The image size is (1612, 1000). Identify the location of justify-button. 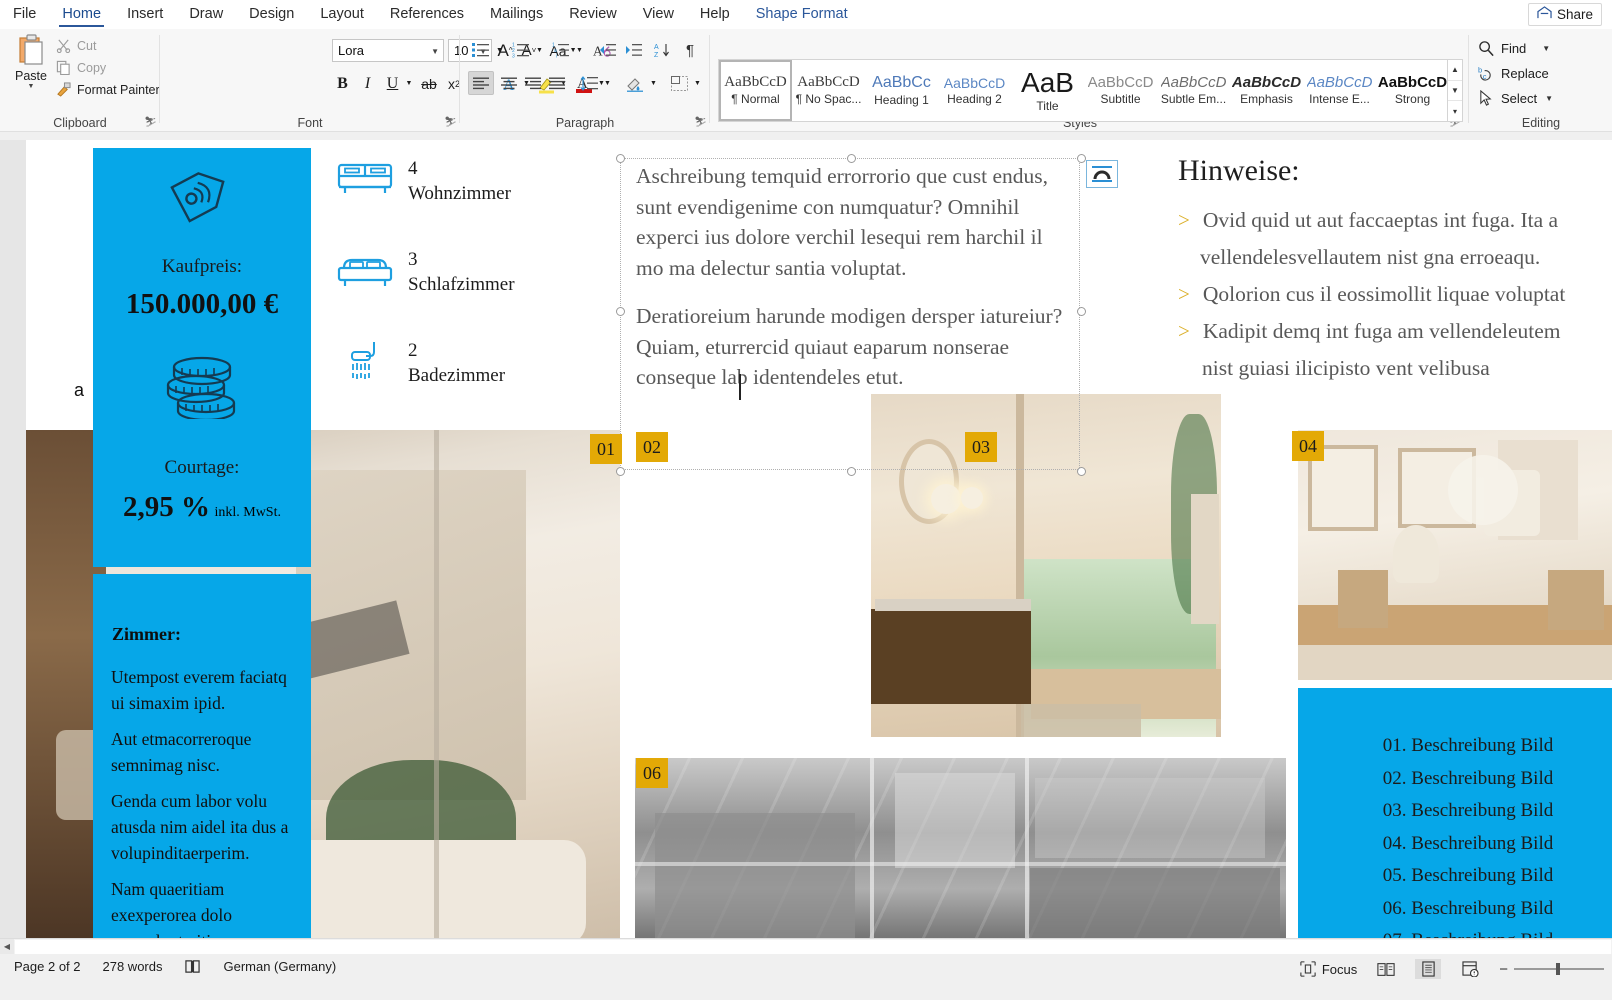
(557, 83).